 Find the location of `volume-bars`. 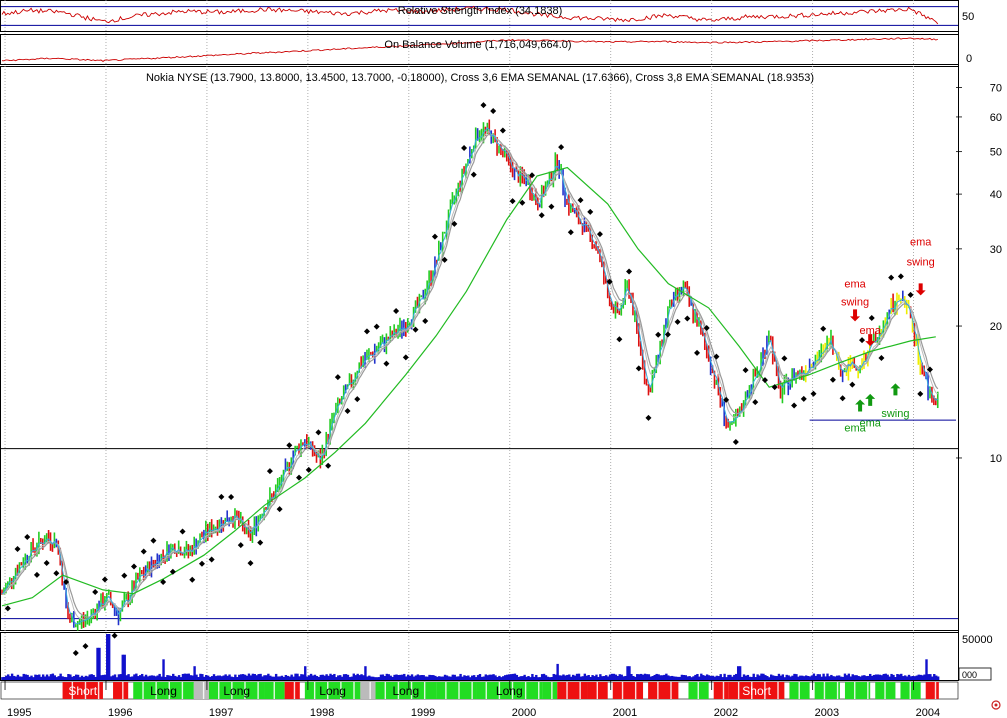

volume-bars is located at coordinates (470, 657).